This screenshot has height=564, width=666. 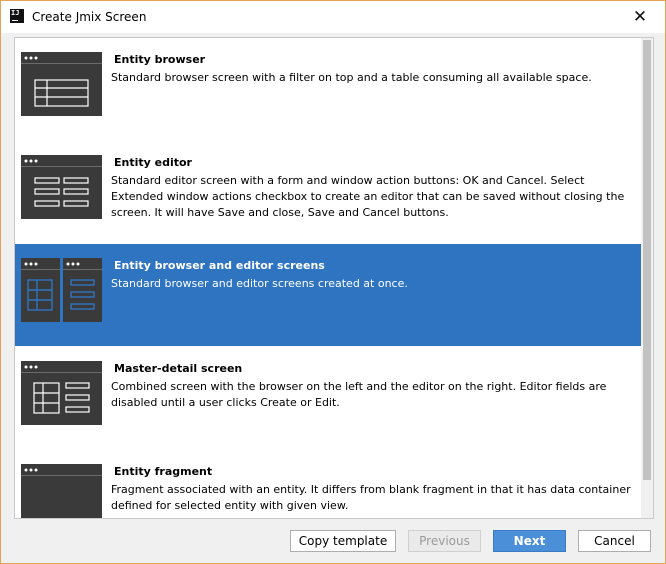 What do you see at coordinates (61, 290) in the screenshot?
I see `browser-editor-template-icon` at bounding box center [61, 290].